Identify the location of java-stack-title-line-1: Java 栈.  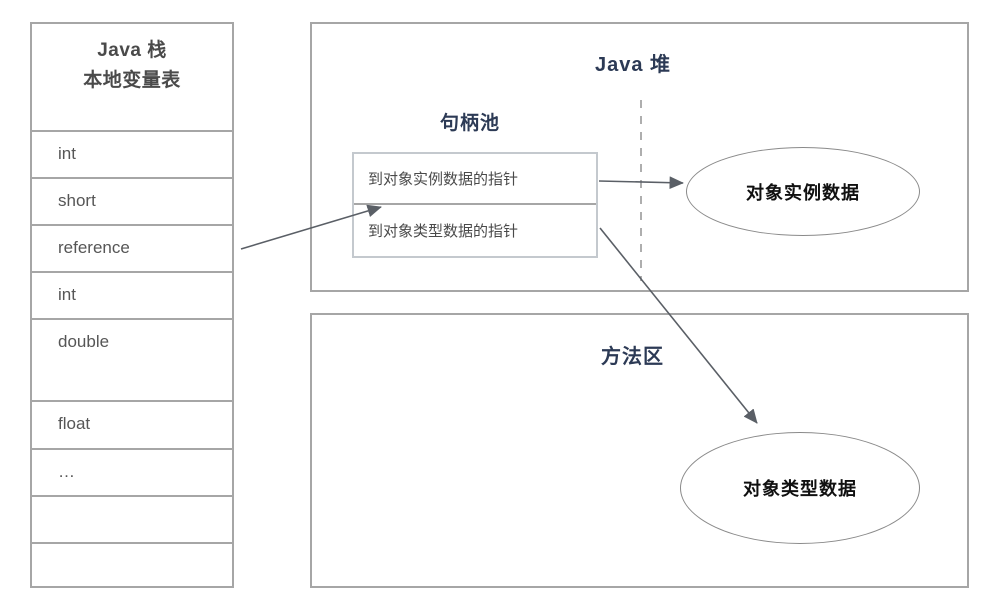
(132, 50).